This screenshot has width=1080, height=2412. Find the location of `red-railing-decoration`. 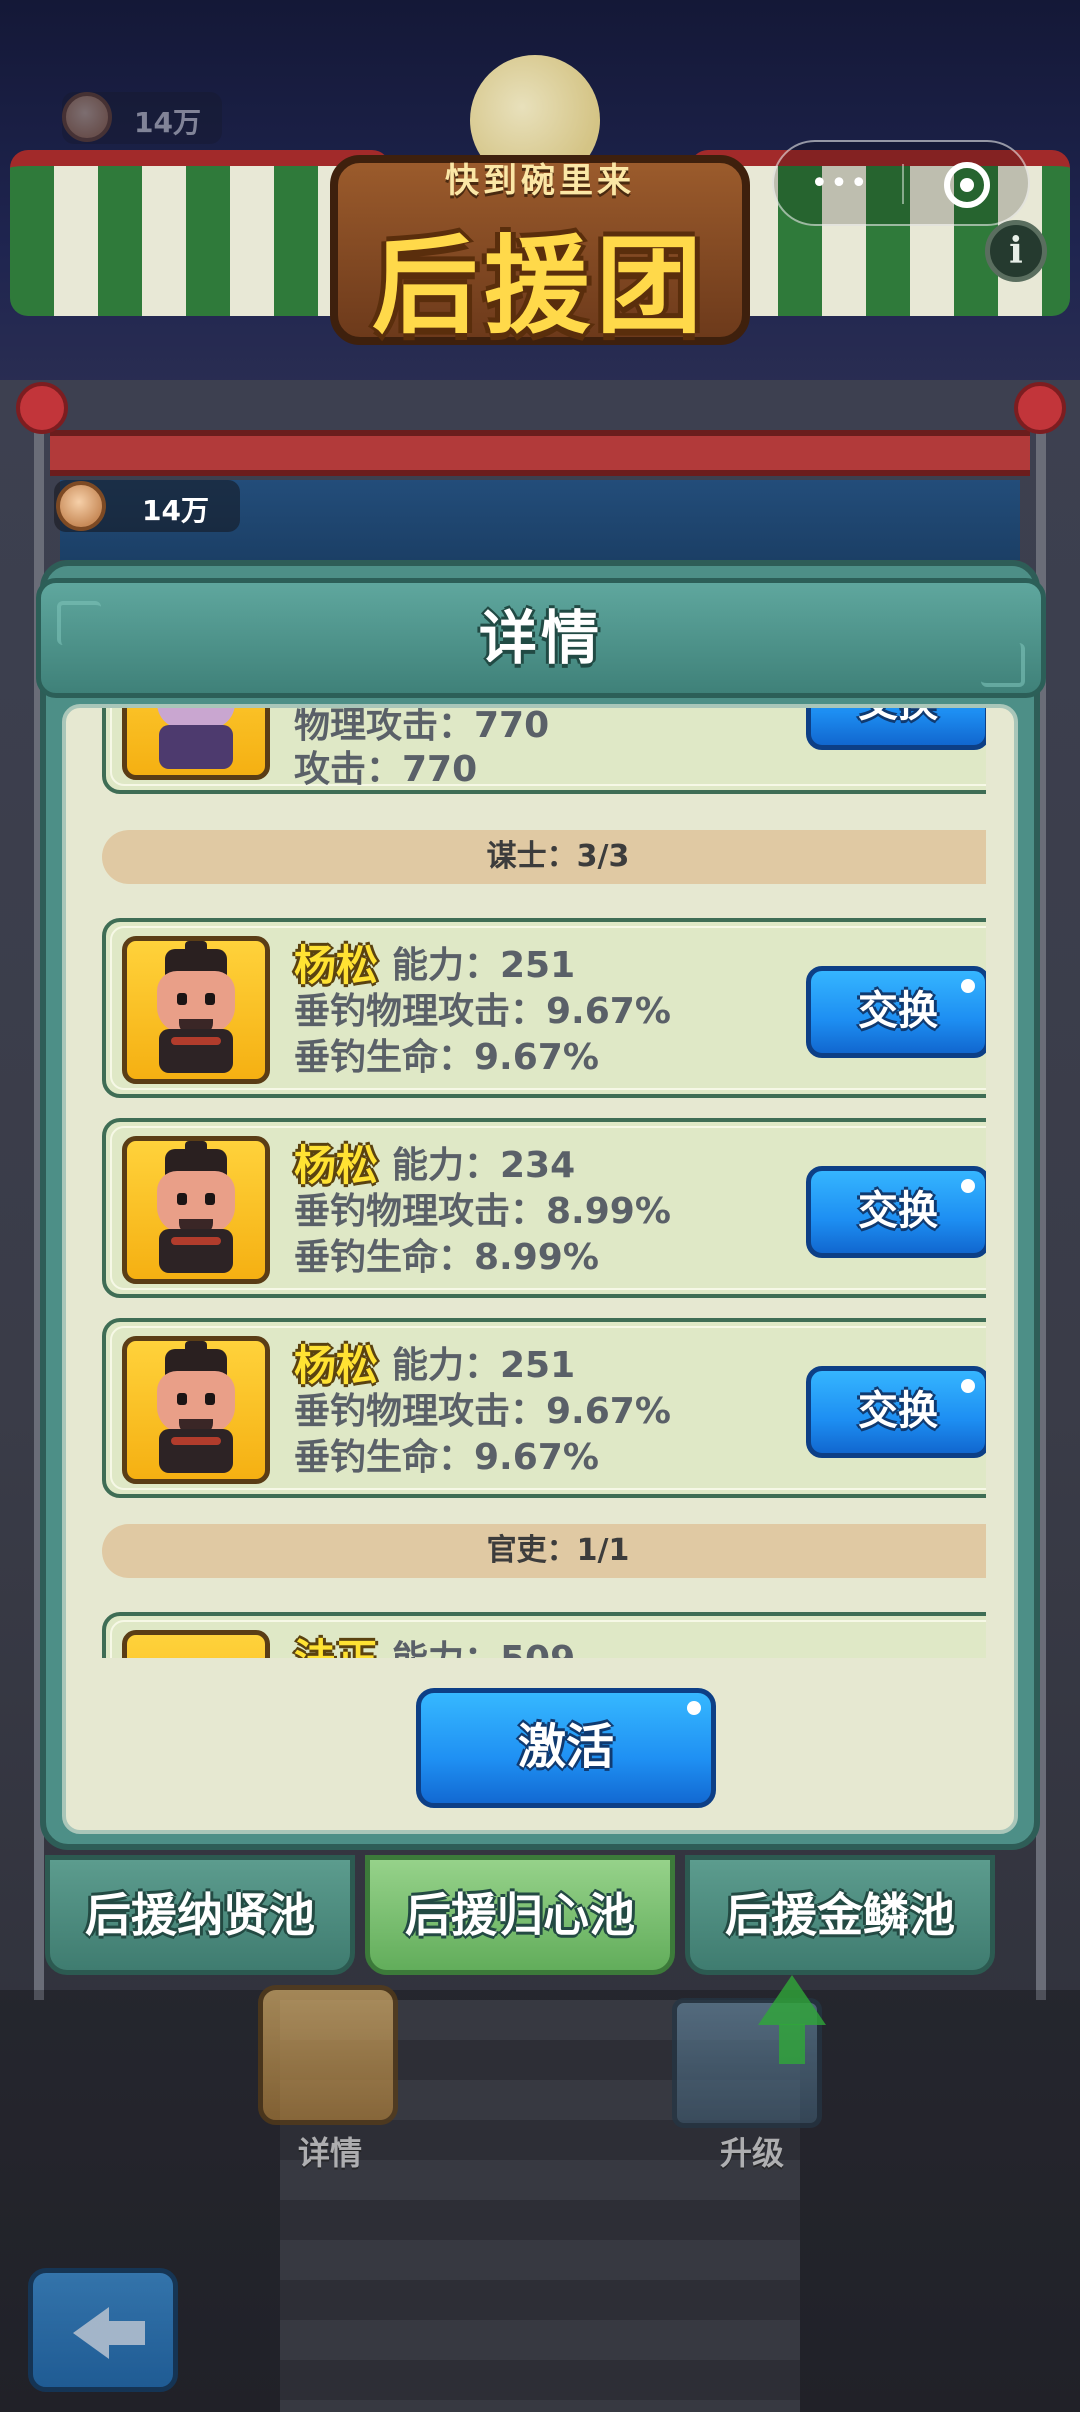

red-railing-decoration is located at coordinates (540, 453).